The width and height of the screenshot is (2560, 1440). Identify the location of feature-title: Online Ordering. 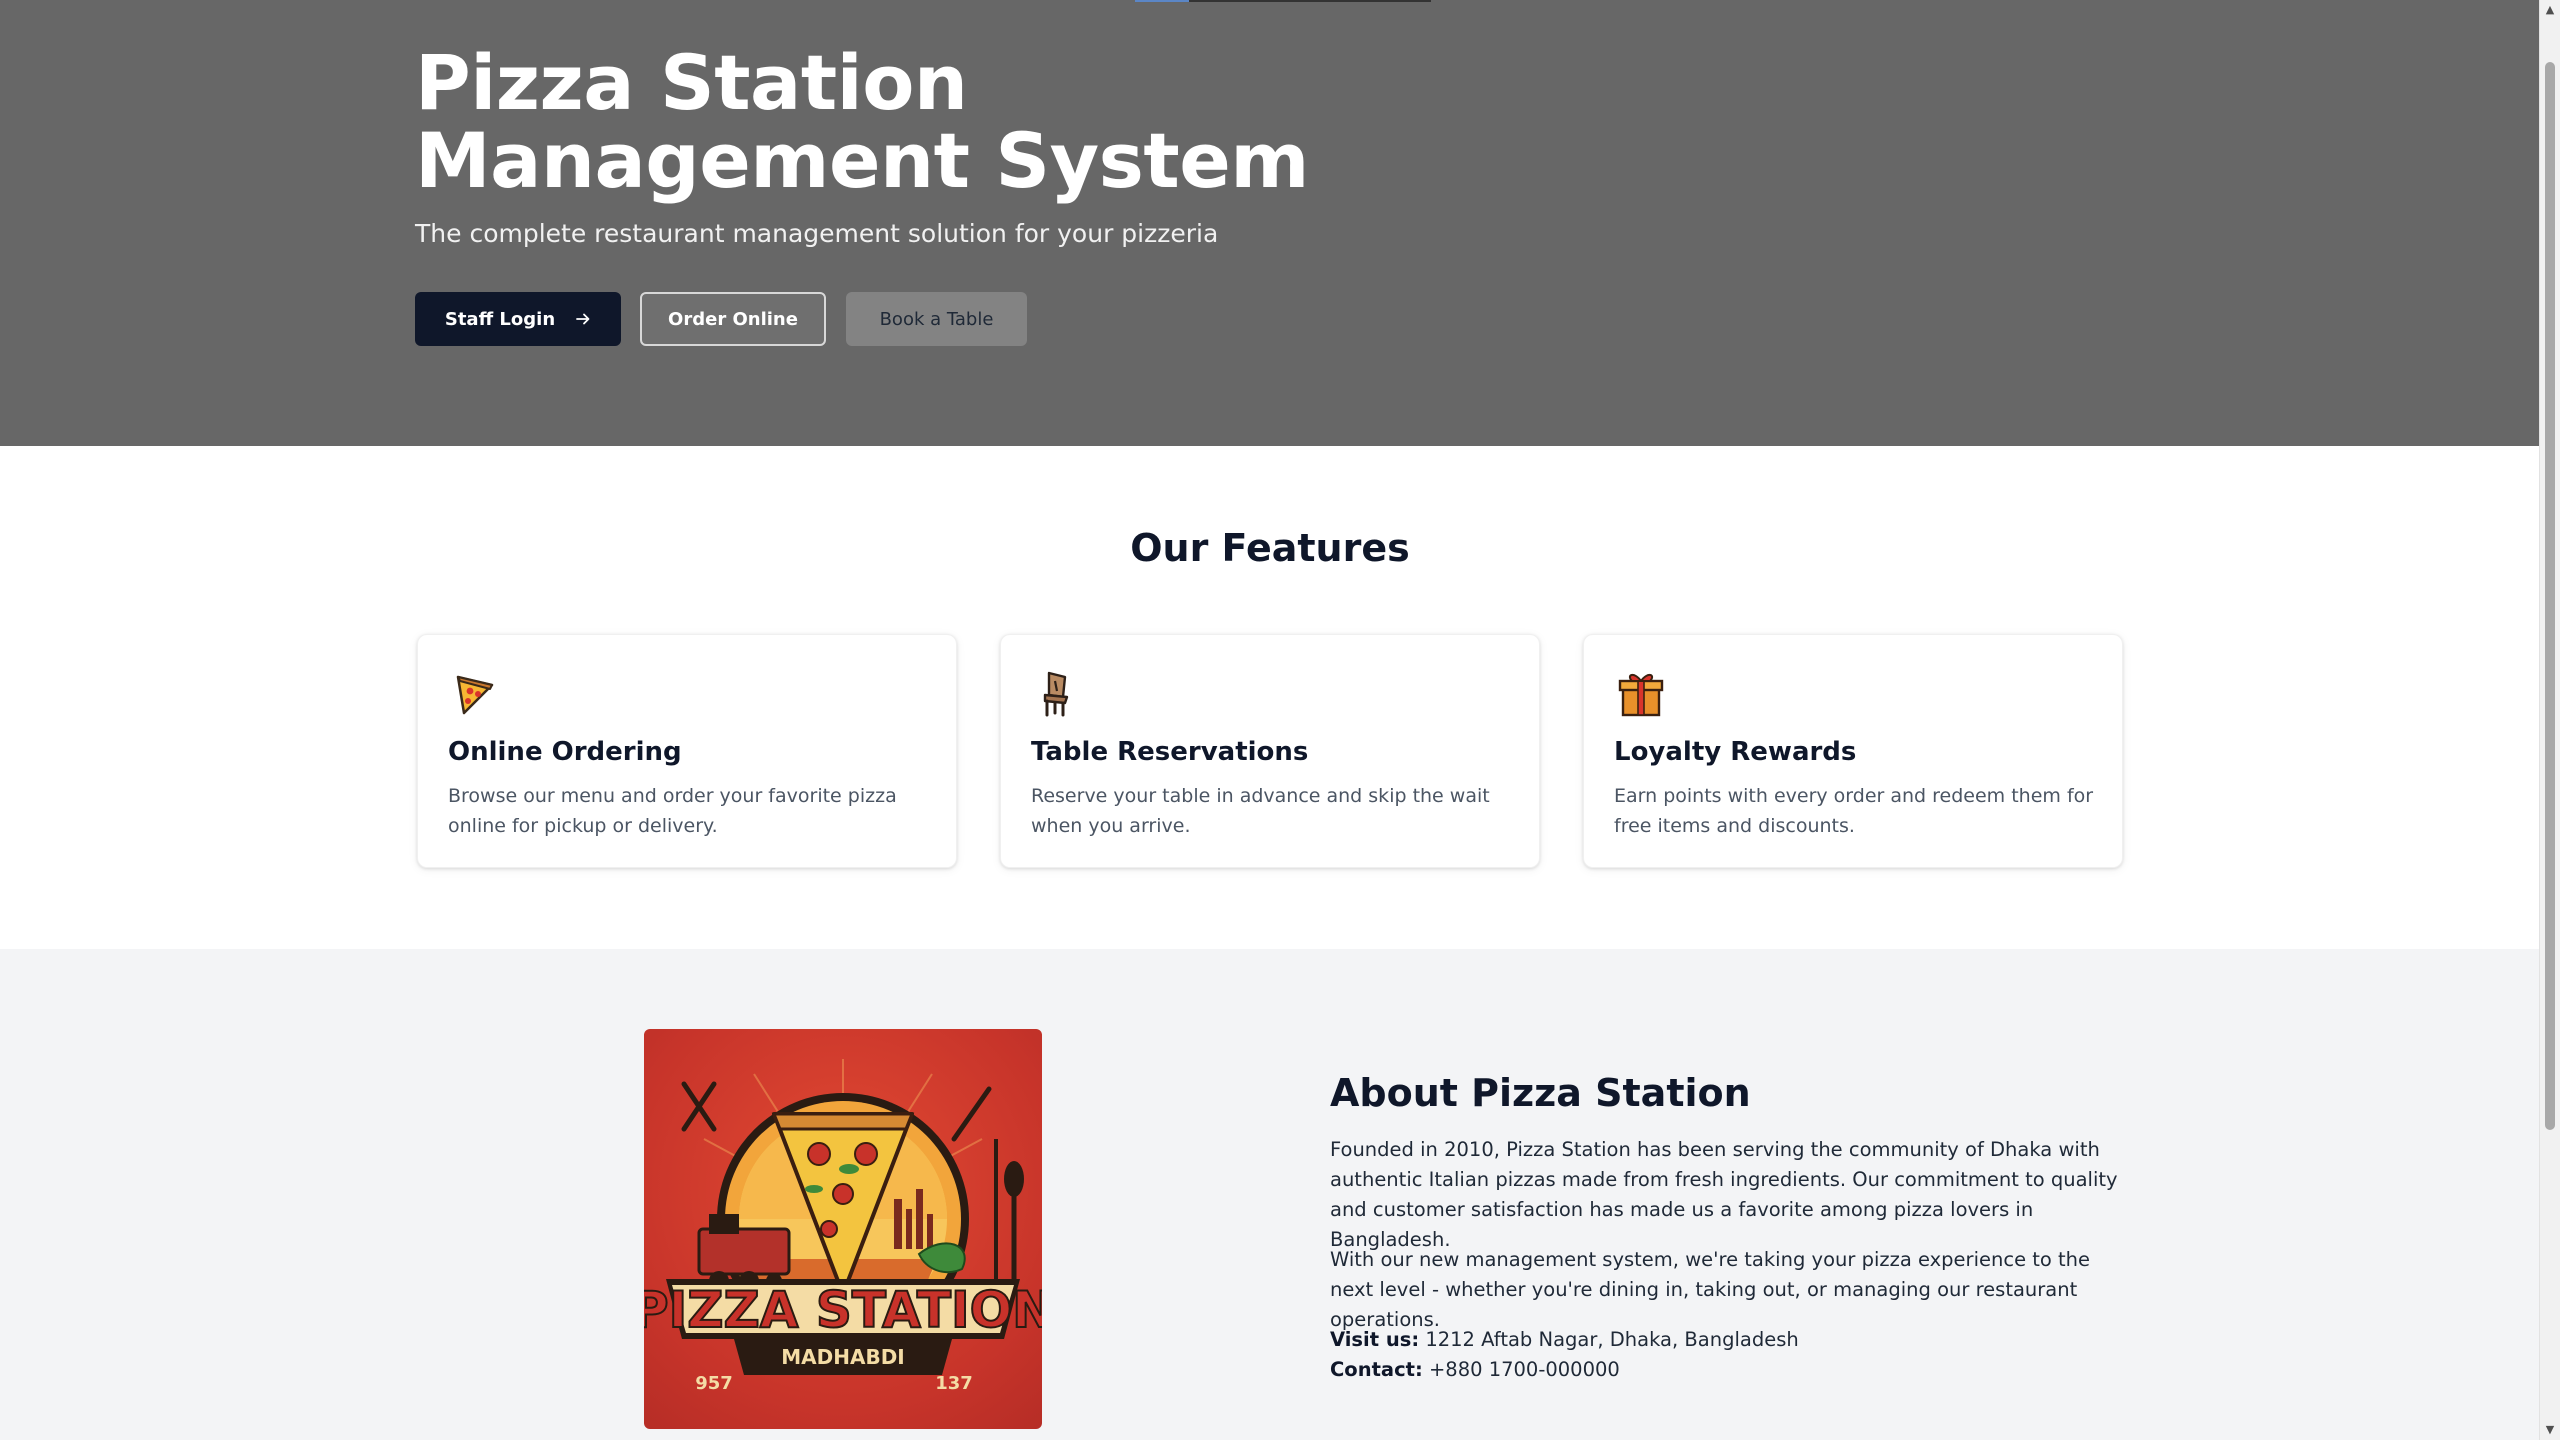
(565, 752).